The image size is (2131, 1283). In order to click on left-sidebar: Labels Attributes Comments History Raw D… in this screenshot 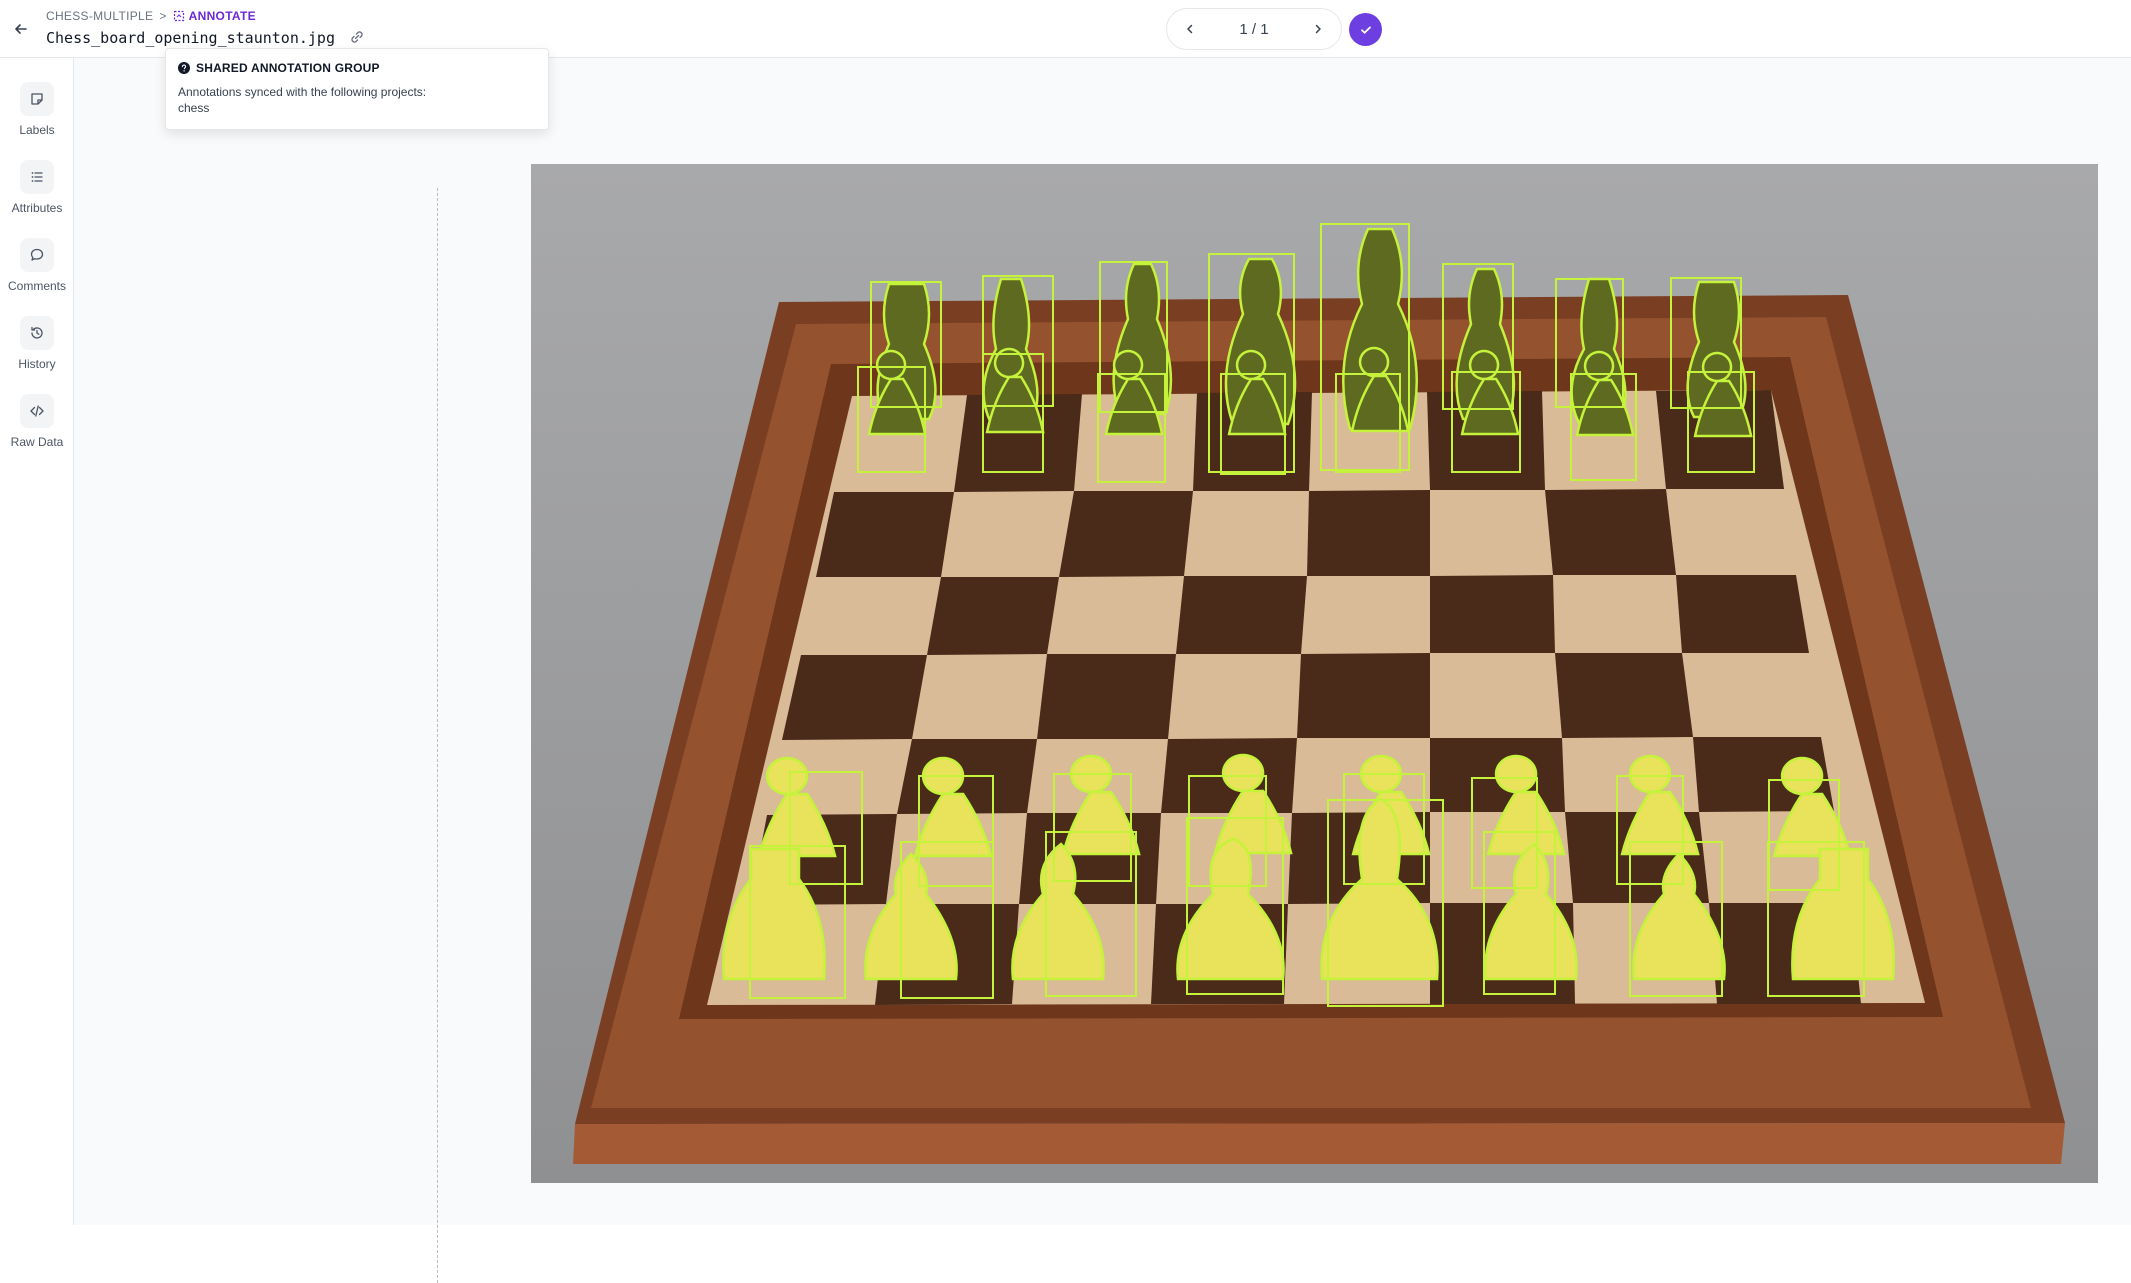, I will do `click(37, 641)`.